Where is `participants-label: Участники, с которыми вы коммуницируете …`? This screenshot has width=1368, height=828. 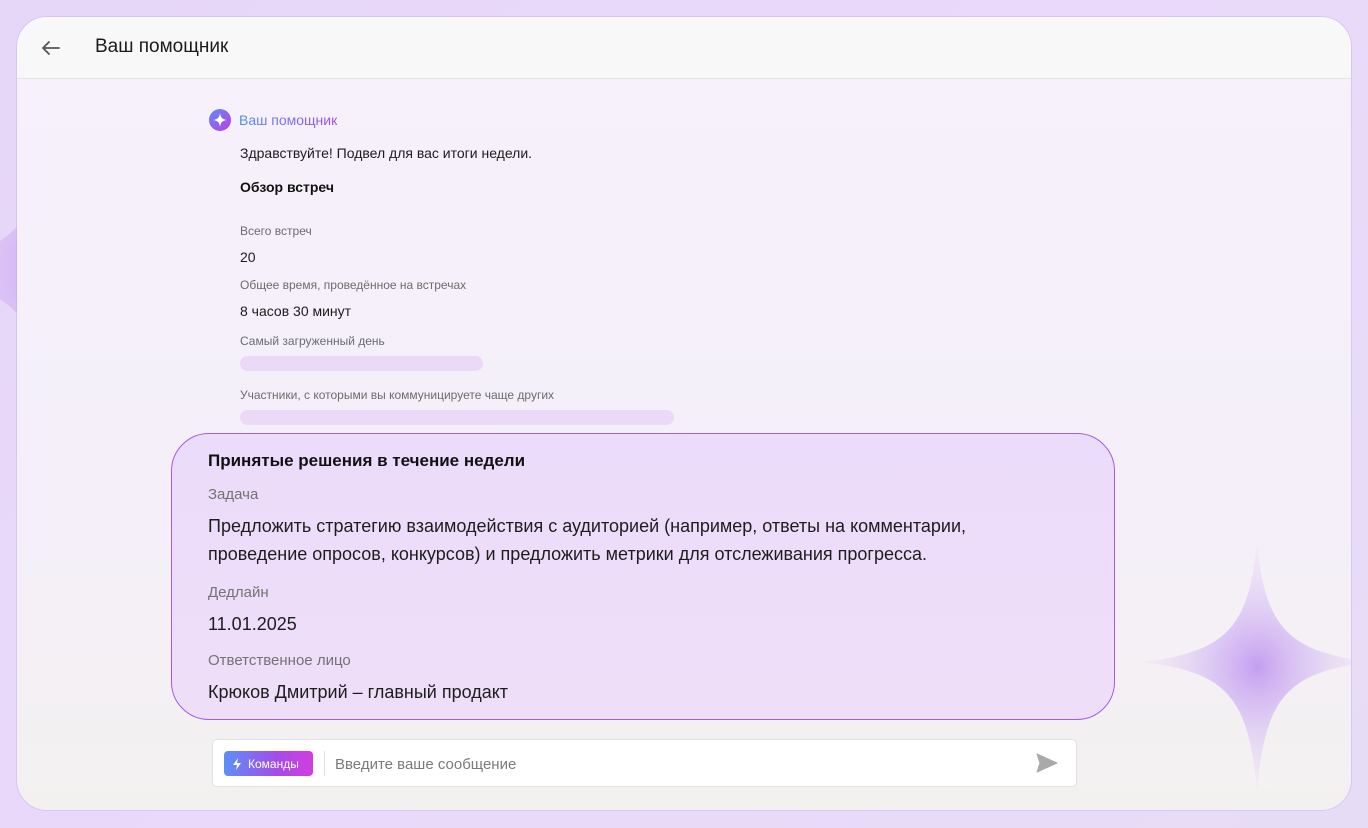 participants-label: Участники, с которыми вы коммуницируете … is located at coordinates (397, 395).